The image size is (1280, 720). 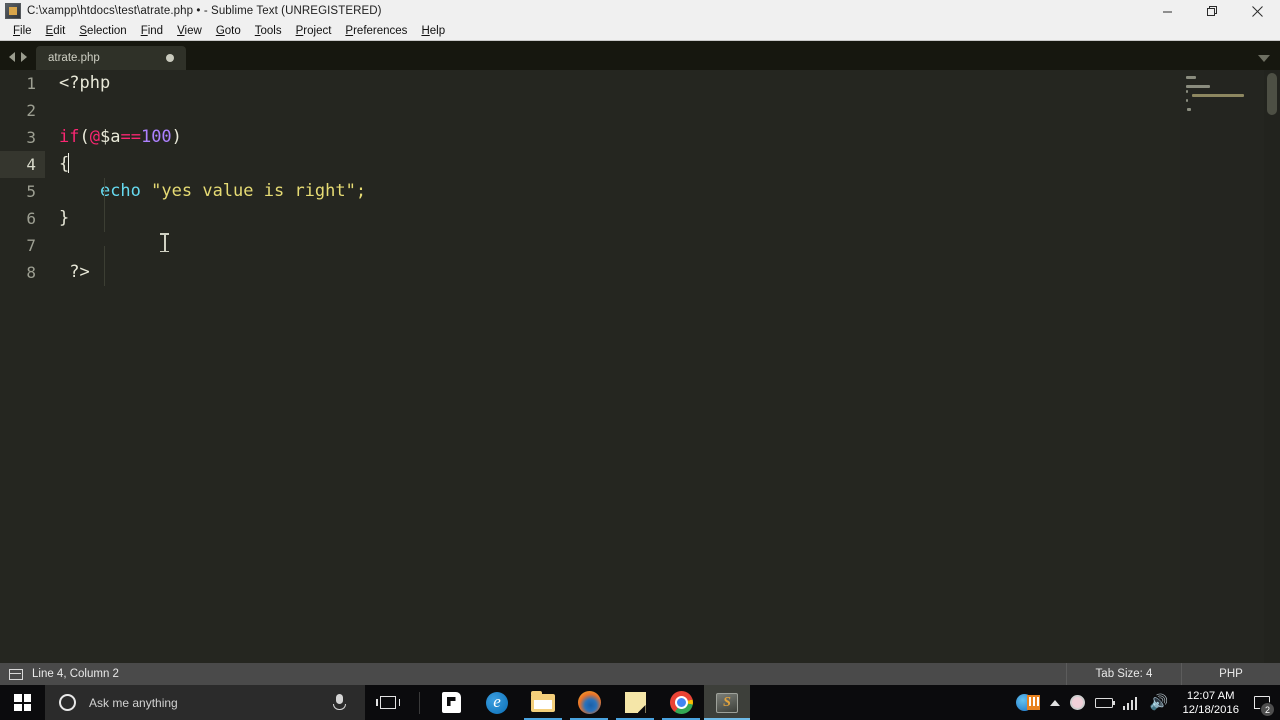 What do you see at coordinates (1055, 702) in the screenshot?
I see `show-hidden-icons-chevron` at bounding box center [1055, 702].